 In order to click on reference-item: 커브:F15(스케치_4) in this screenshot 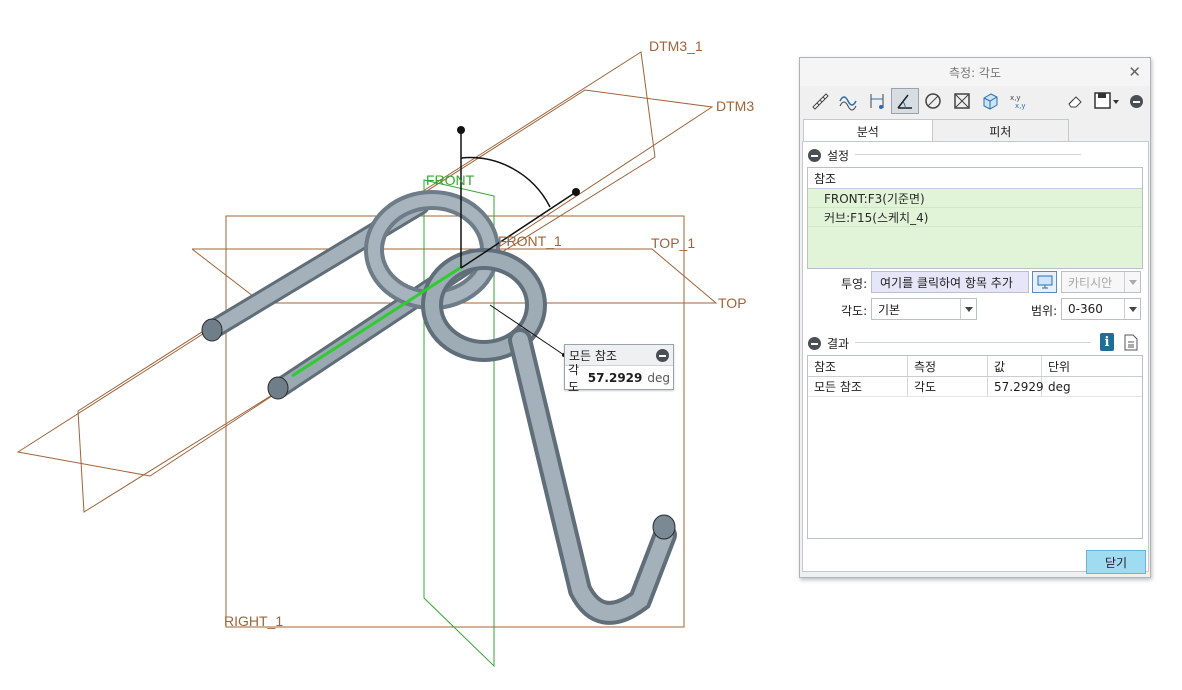, I will do `click(975, 217)`.